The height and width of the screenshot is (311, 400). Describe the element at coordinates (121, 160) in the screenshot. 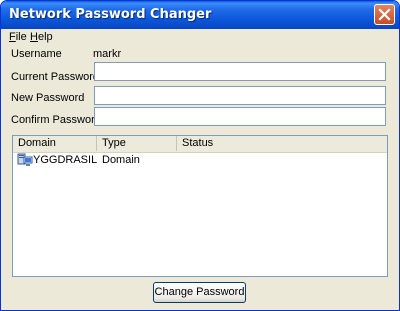

I see `row-type: Domain` at that location.